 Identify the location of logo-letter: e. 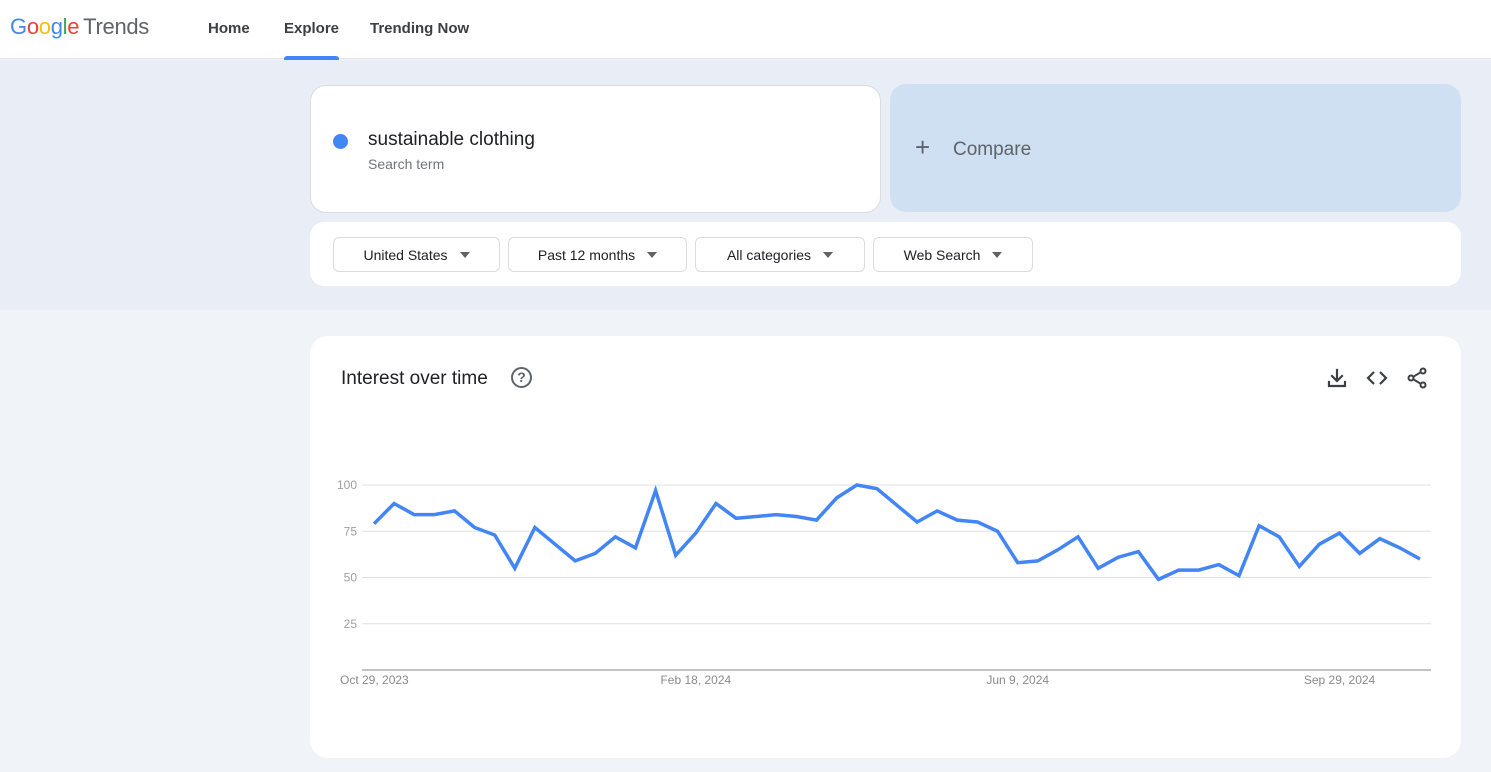
(73, 26).